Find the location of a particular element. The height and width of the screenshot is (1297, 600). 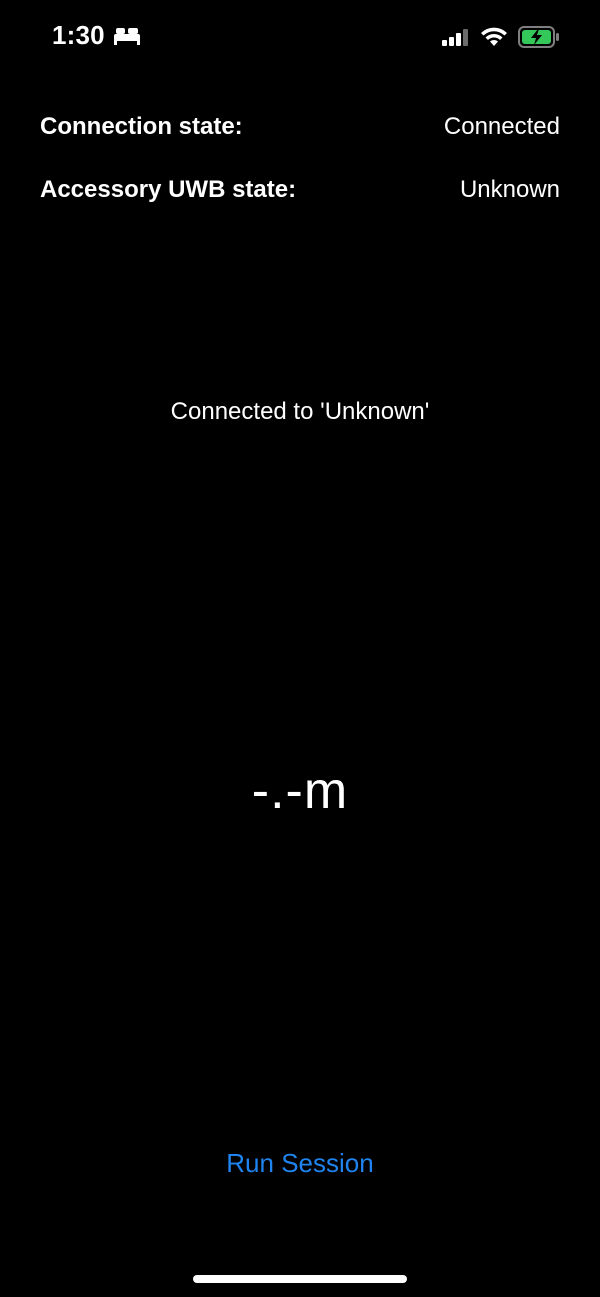

accessory-uwb-state-row: Accessory UWB state: Unknown is located at coordinates (300, 190).